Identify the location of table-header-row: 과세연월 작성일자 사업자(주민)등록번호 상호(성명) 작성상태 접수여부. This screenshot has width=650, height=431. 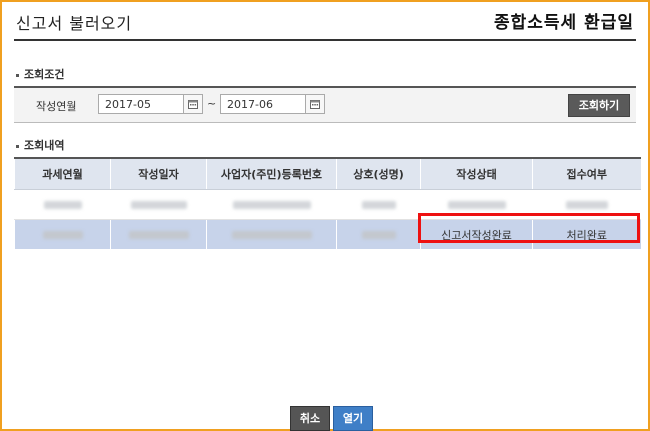
(327, 173).